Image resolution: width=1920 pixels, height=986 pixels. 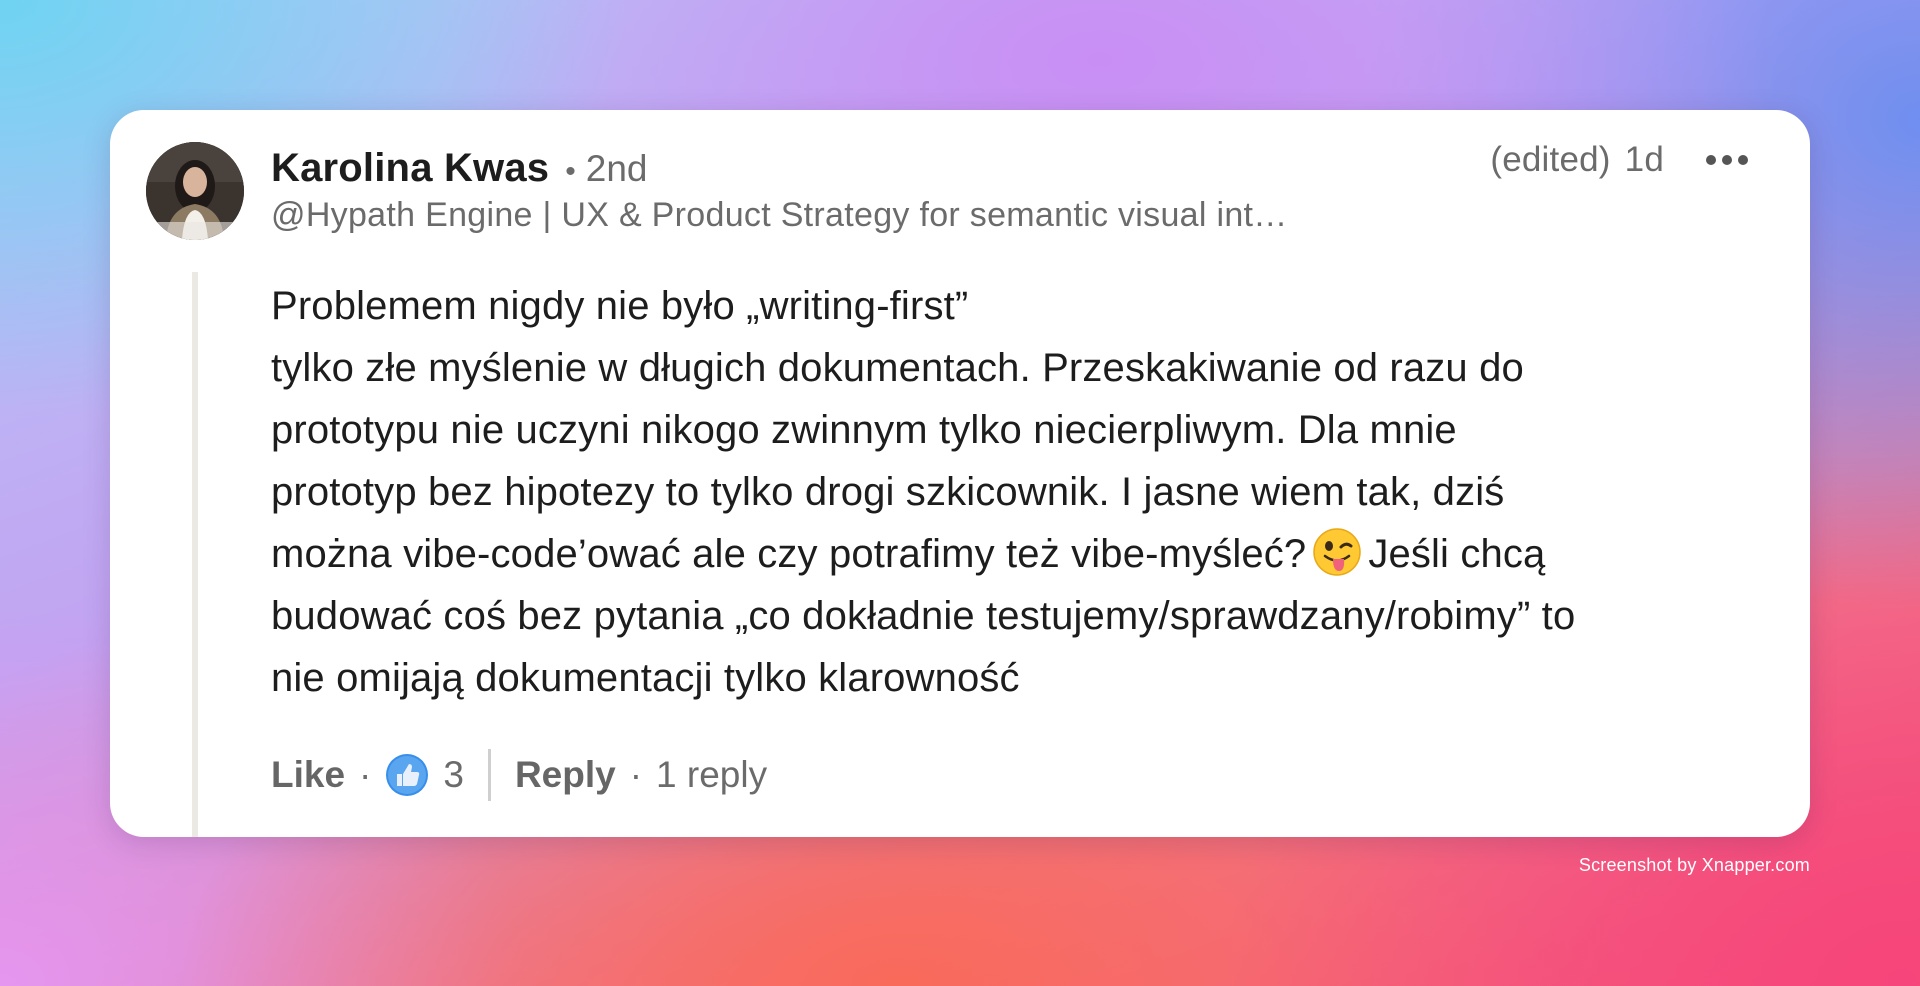 What do you see at coordinates (308, 775) in the screenshot?
I see `like-button: Like` at bounding box center [308, 775].